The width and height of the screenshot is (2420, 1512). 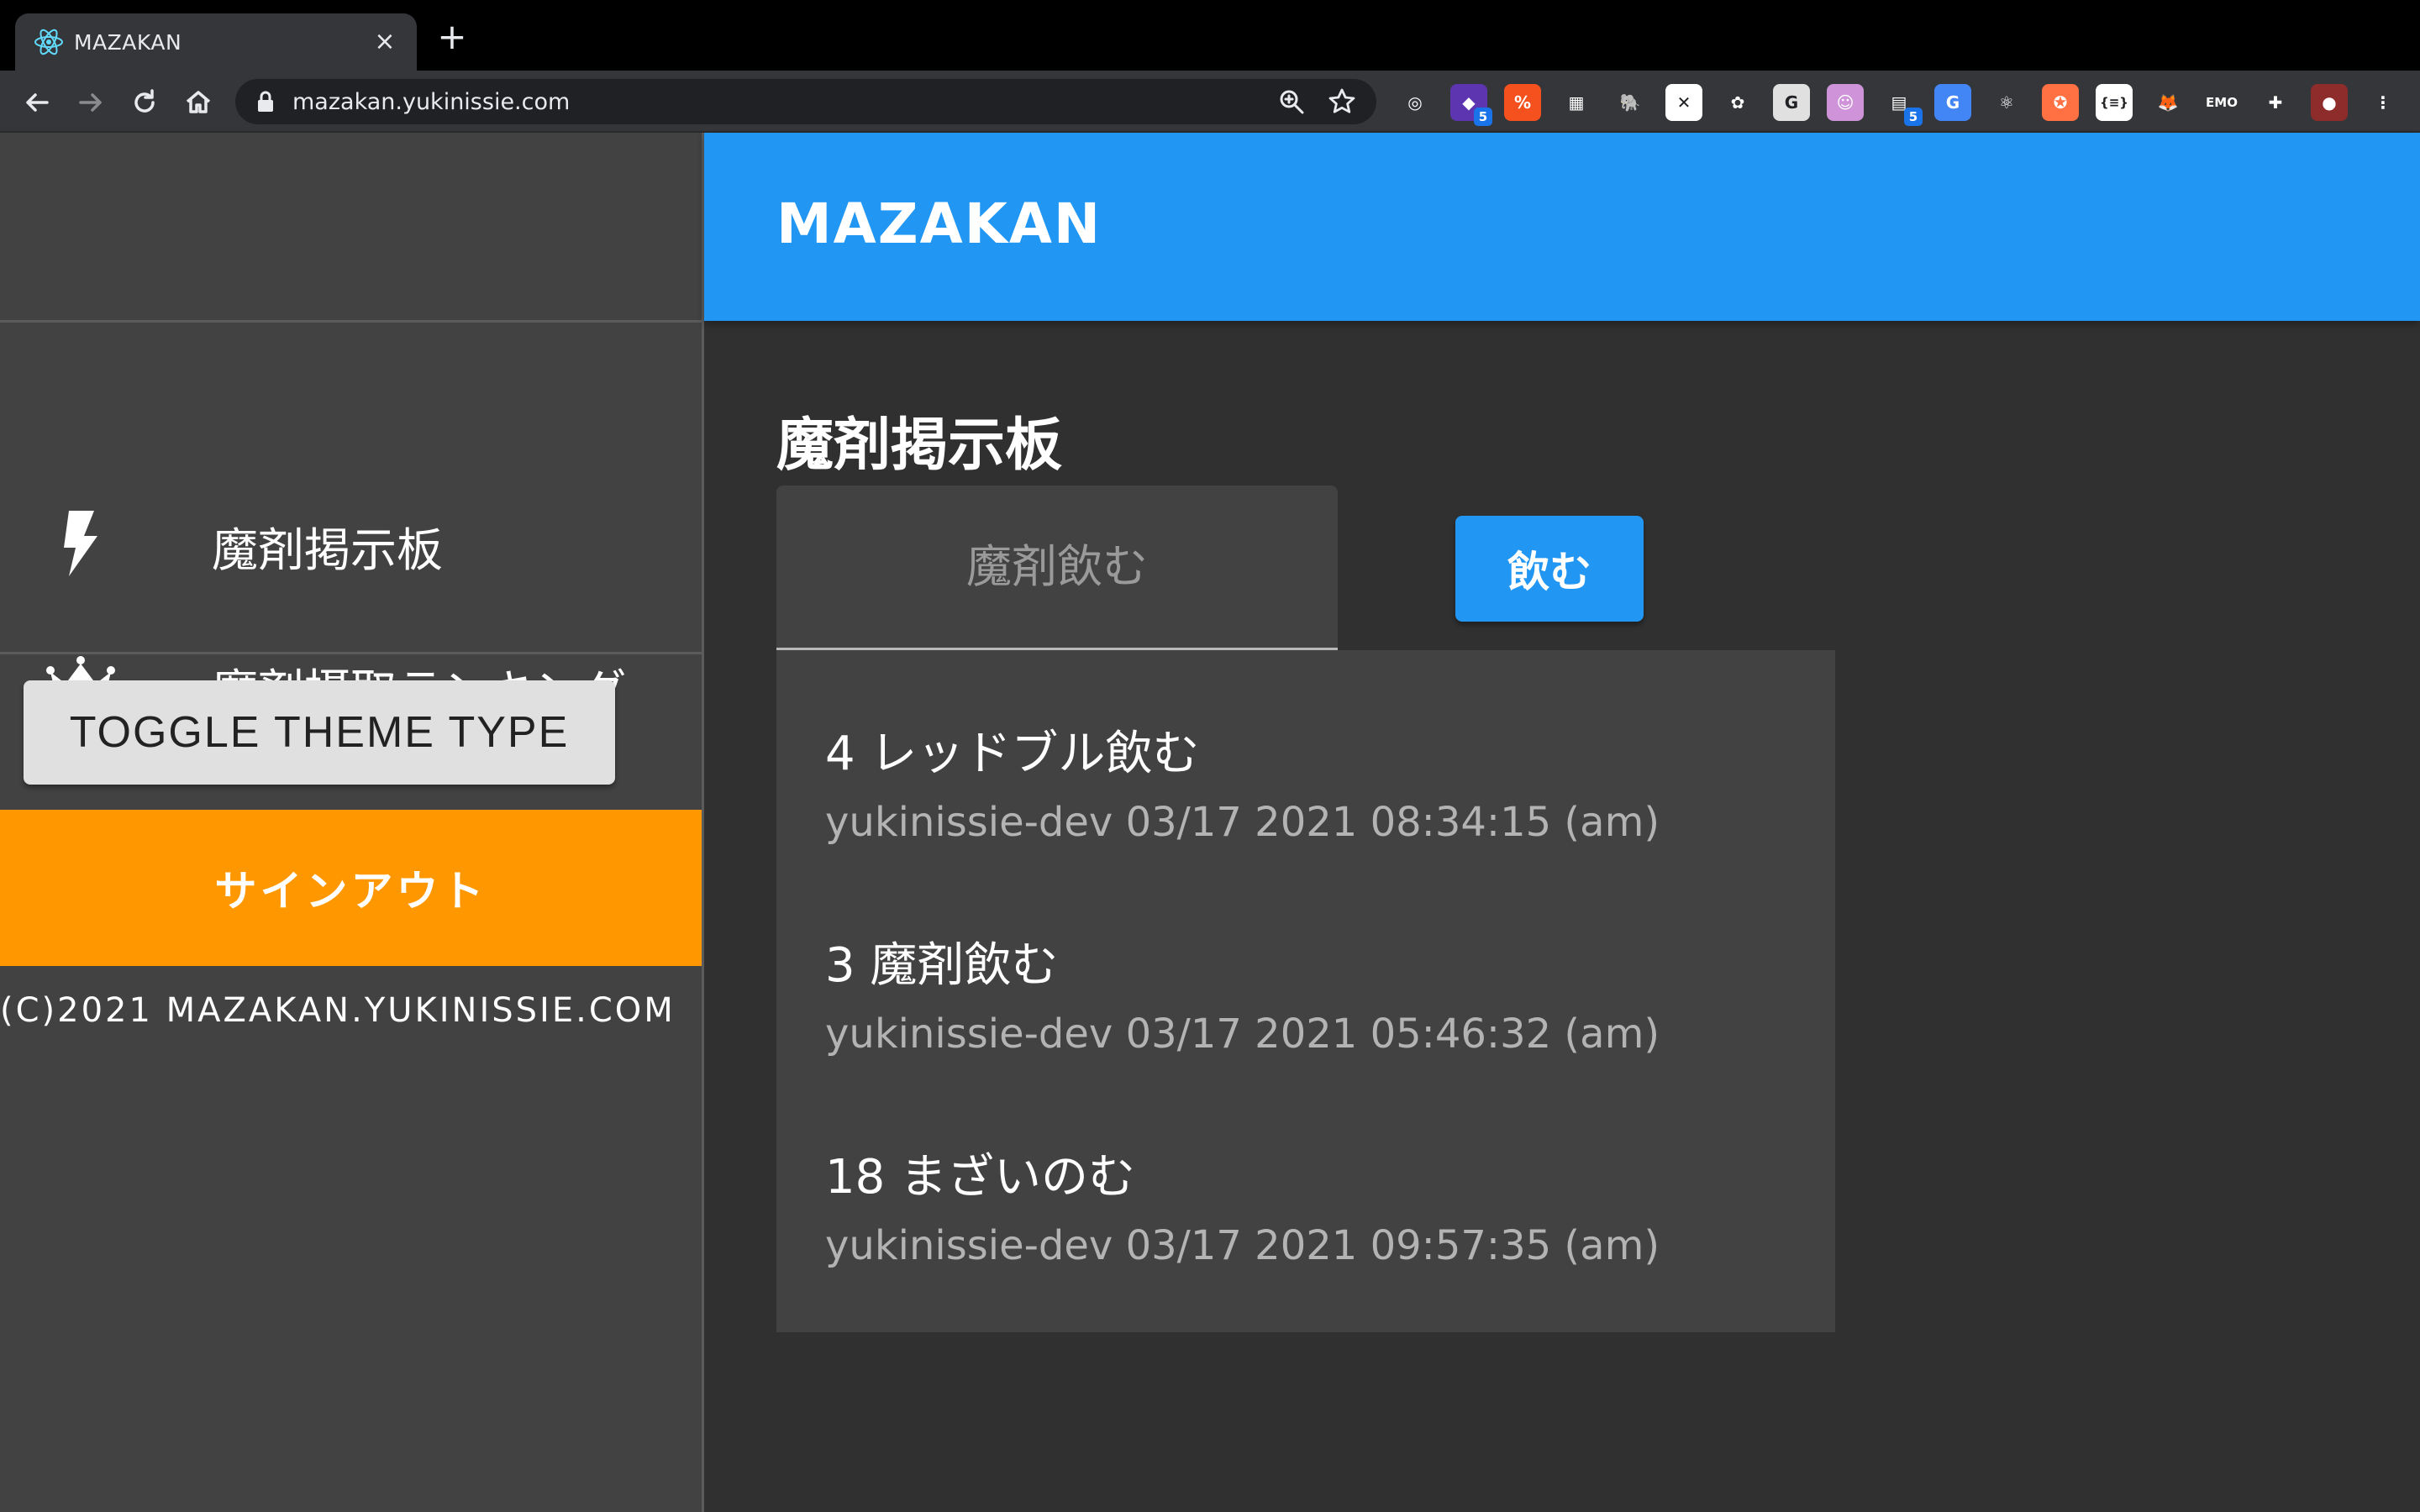 What do you see at coordinates (1576, 102) in the screenshot?
I see `qr-extension-icon: ▦` at bounding box center [1576, 102].